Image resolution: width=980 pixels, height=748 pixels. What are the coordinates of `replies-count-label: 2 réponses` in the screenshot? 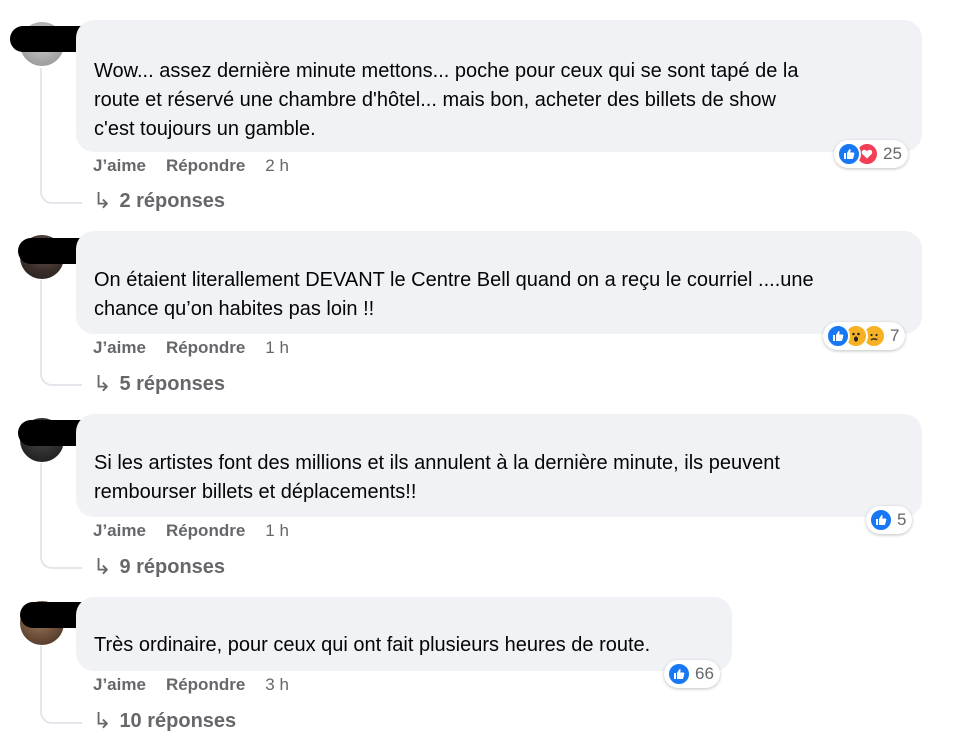 It's located at (172, 200).